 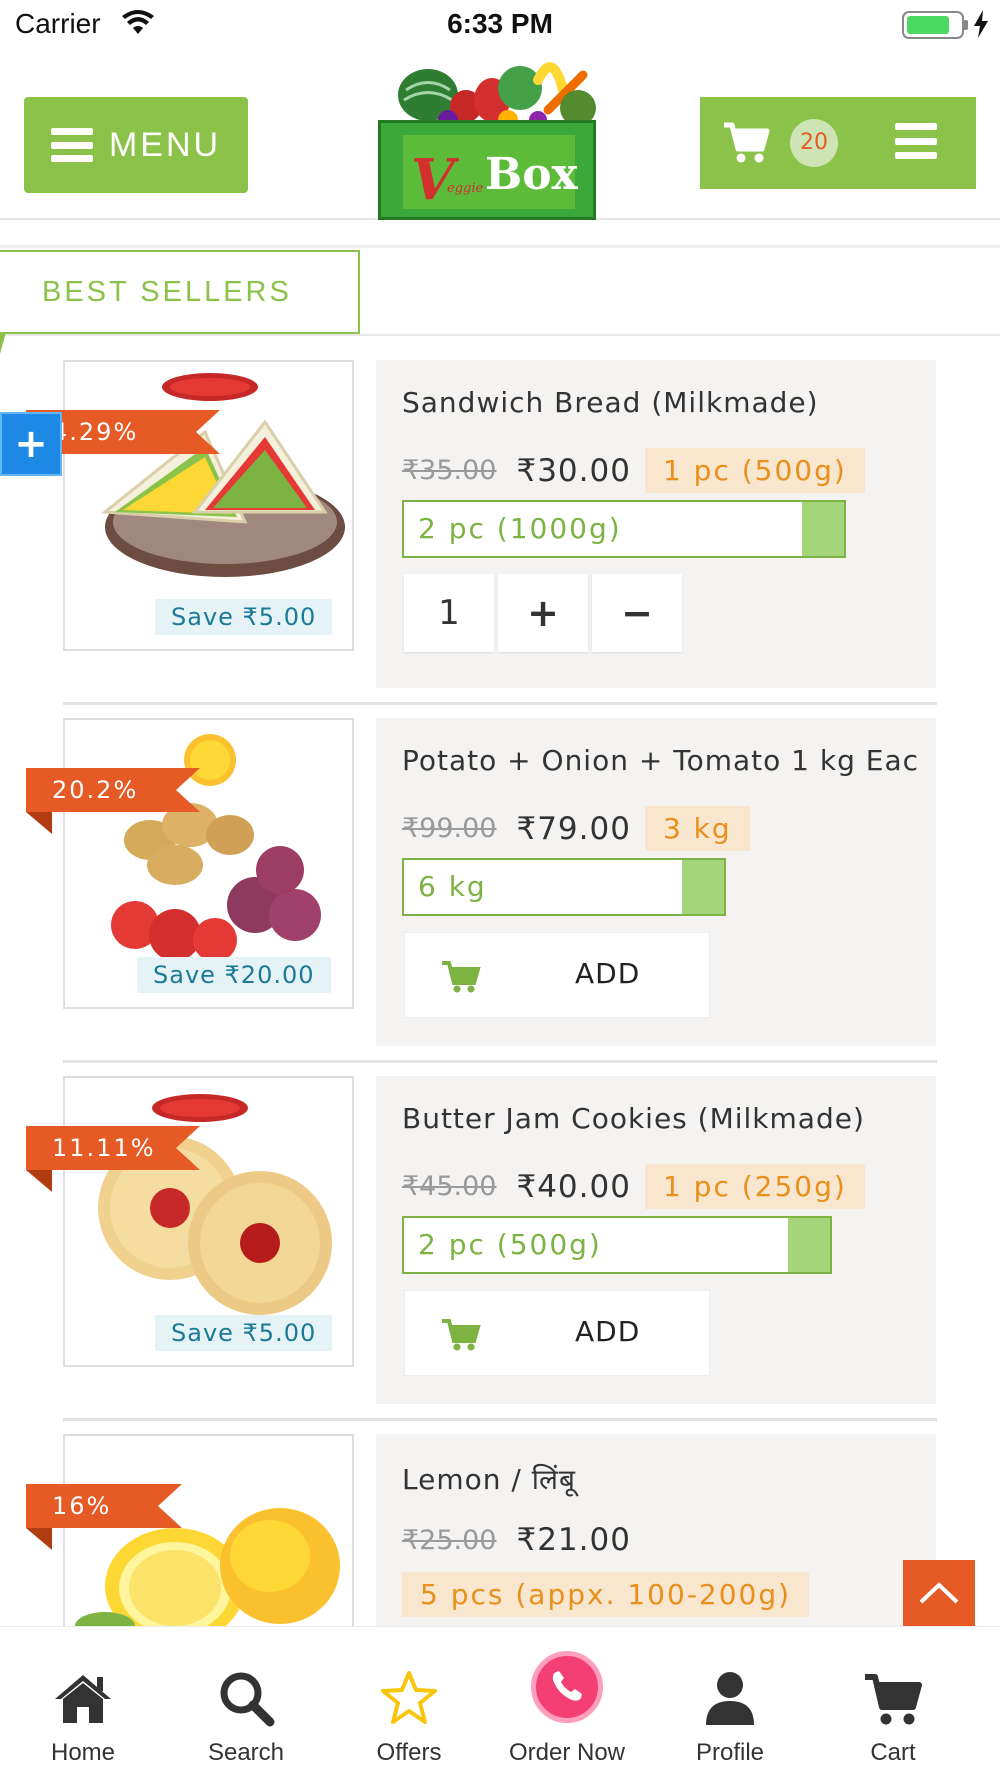 I want to click on chevron-up-icon, so click(x=939, y=1593).